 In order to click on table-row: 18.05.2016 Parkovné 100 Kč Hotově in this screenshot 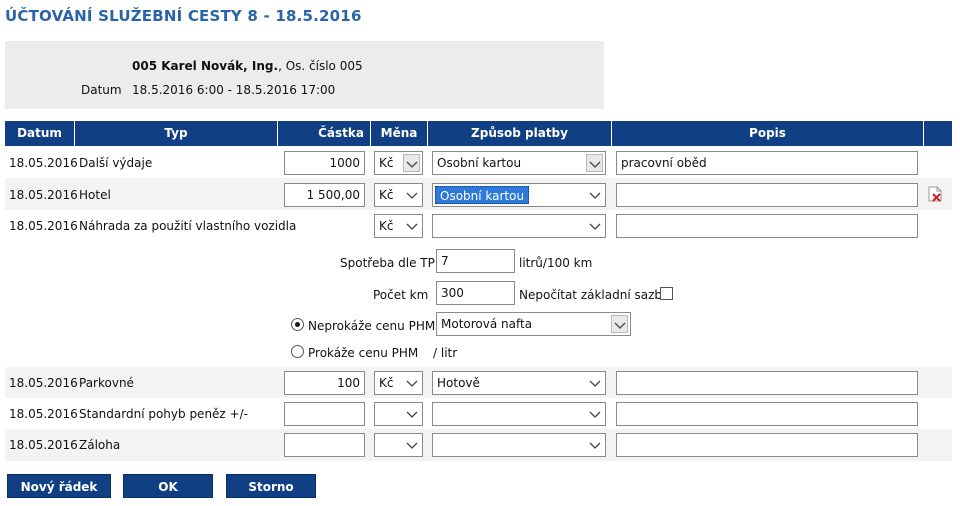, I will do `click(478, 382)`.